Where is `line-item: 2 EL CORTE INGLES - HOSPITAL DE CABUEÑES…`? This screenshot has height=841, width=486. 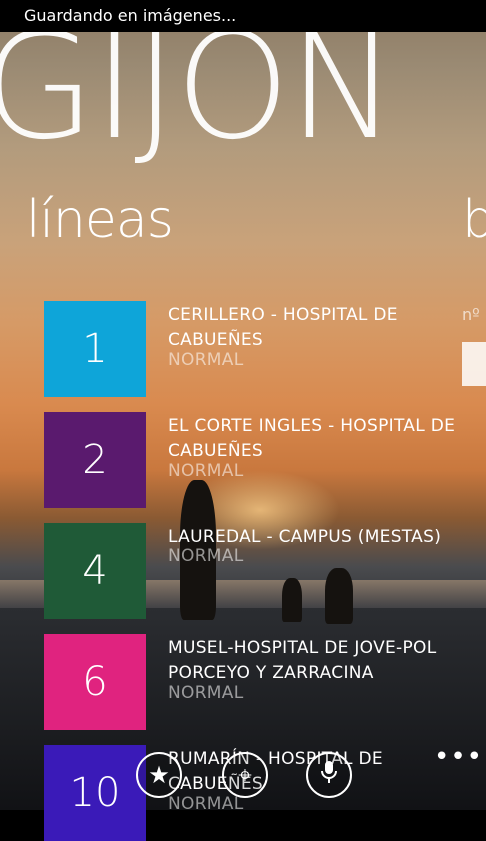 line-item: 2 EL CORTE INGLES - HOSPITAL DE CABUEÑES… is located at coordinates (254, 460).